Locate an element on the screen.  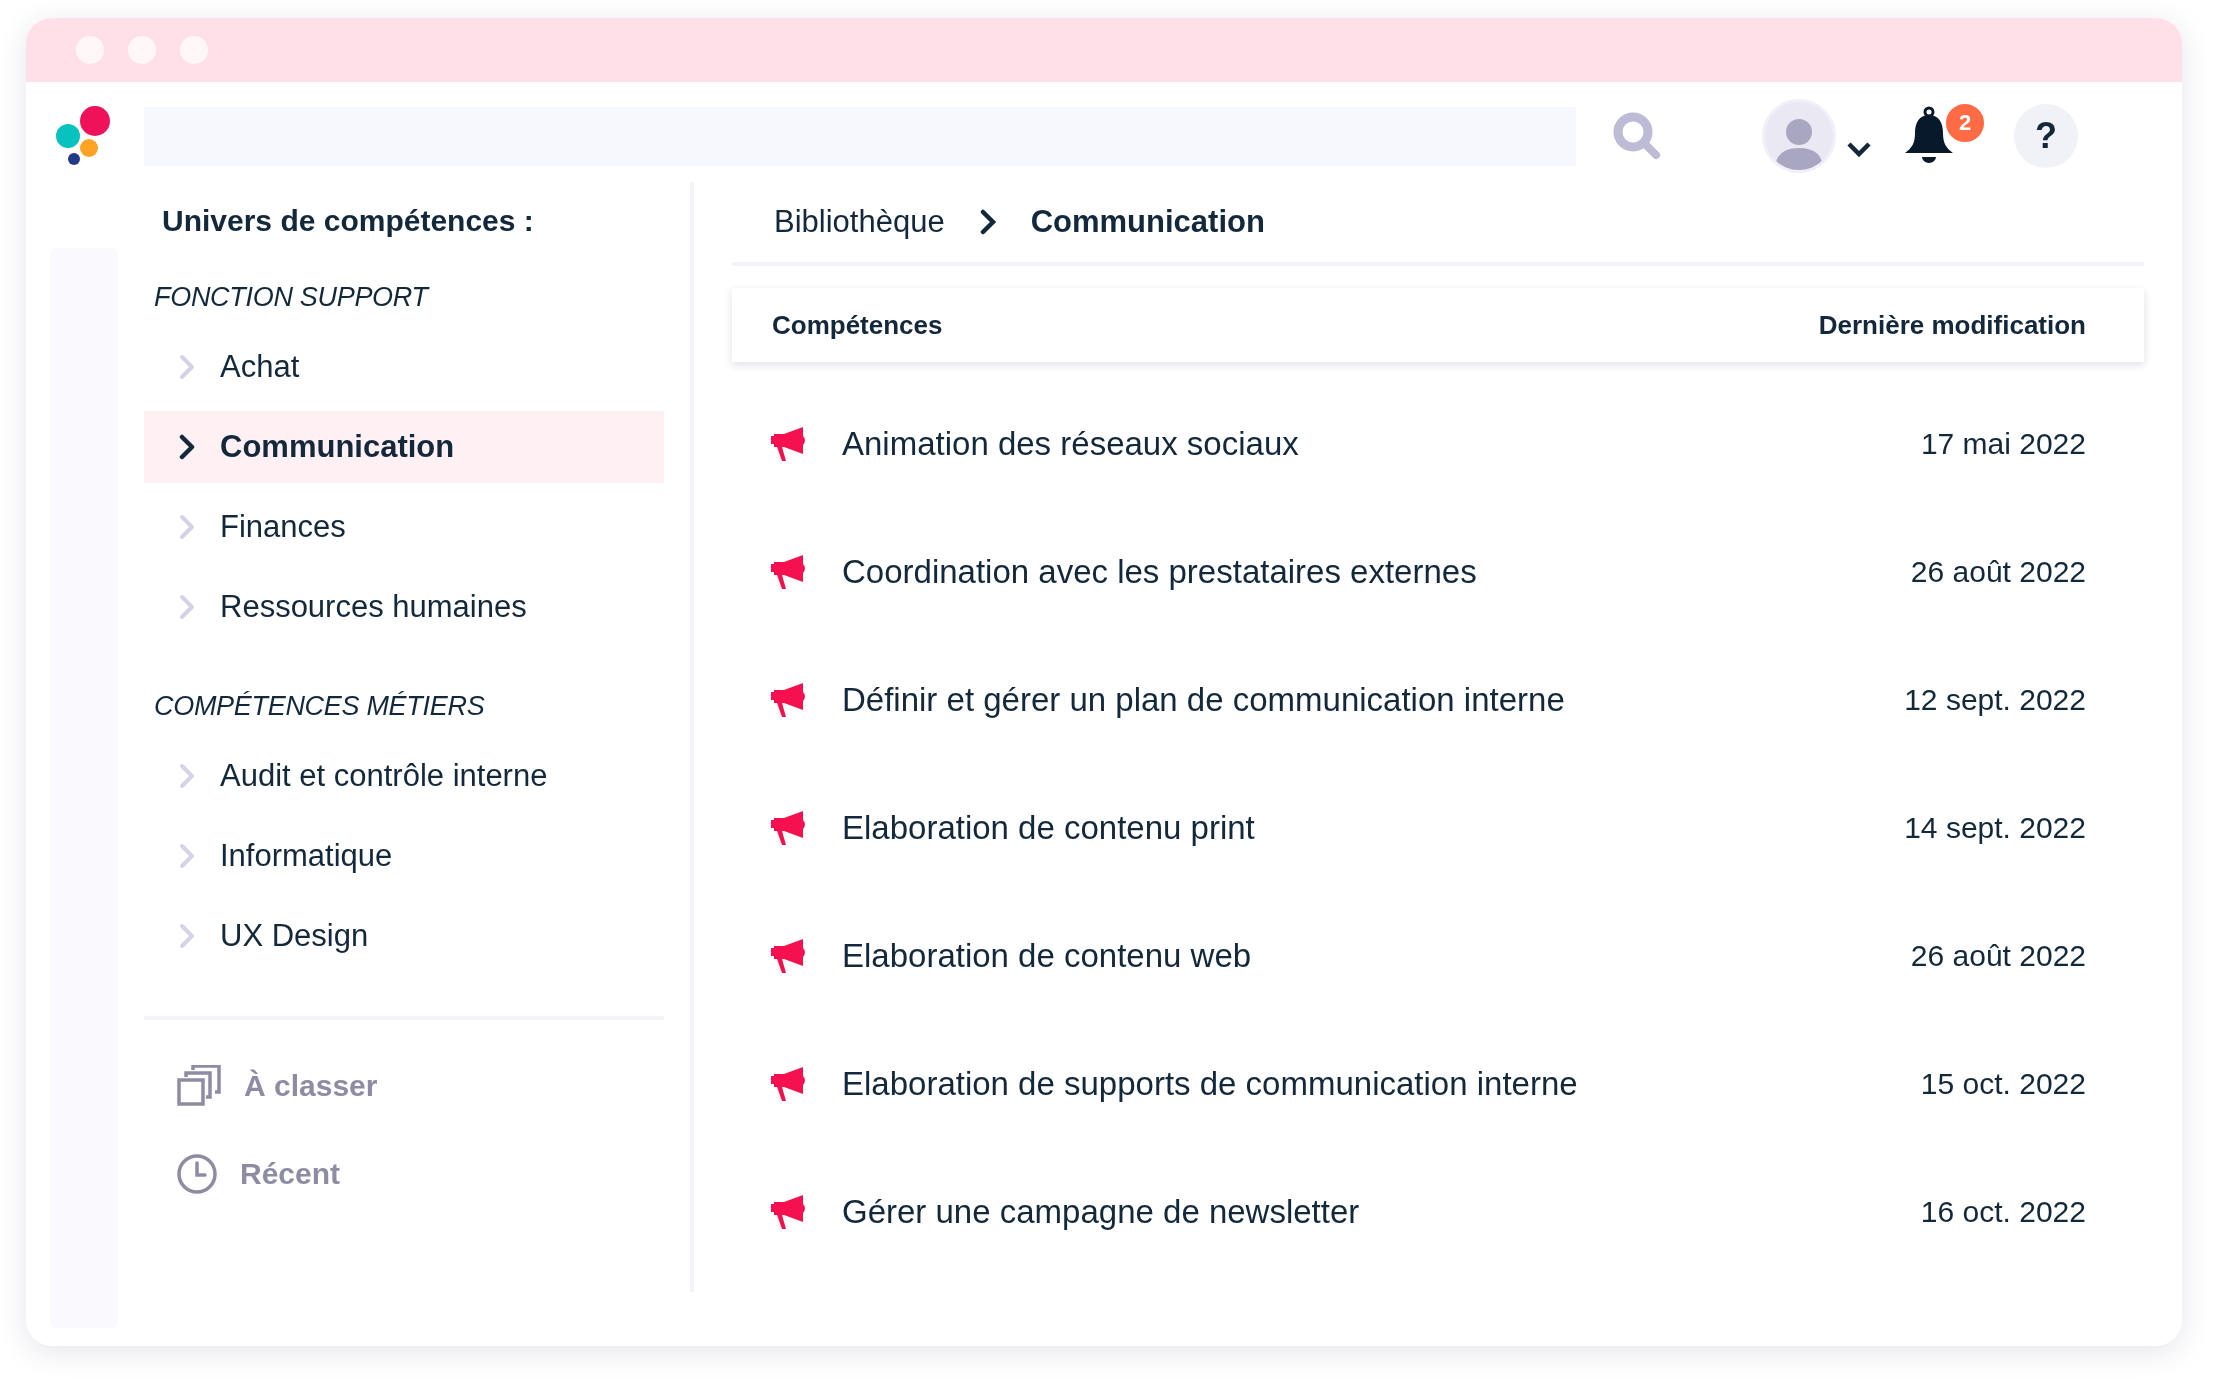
modified-date: 15 oct. 2022 is located at coordinates (2003, 1084).